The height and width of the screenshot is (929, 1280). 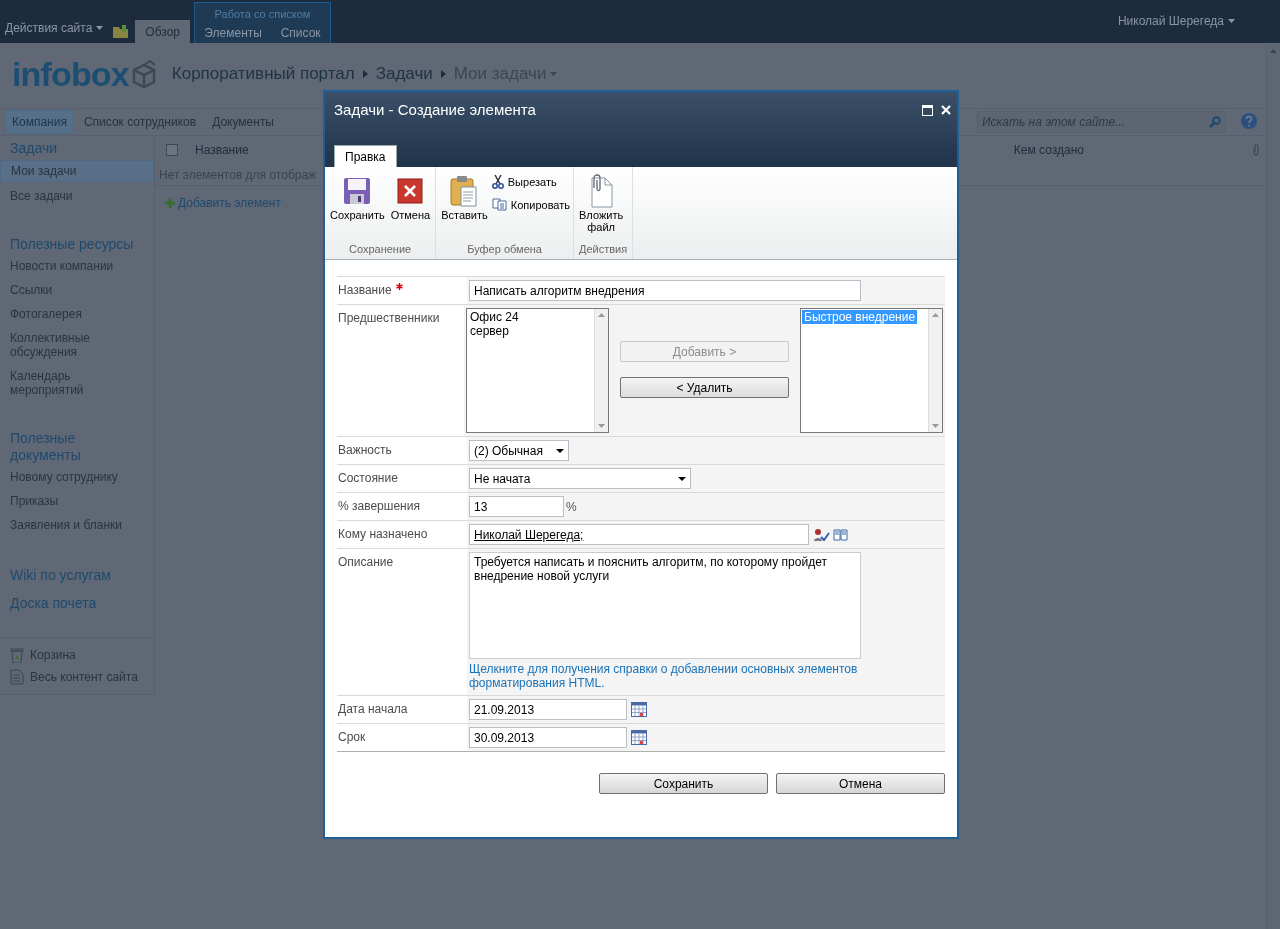 I want to click on ribbon-tab: Обзор, so click(x=162, y=31).